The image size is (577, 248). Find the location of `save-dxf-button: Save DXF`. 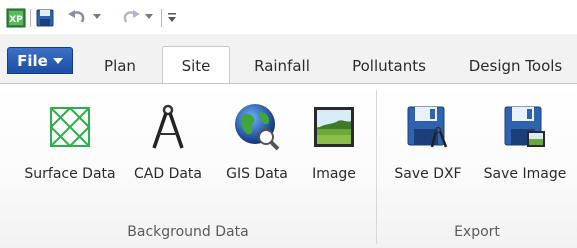

save-dxf-button: Save DXF is located at coordinates (428, 152).